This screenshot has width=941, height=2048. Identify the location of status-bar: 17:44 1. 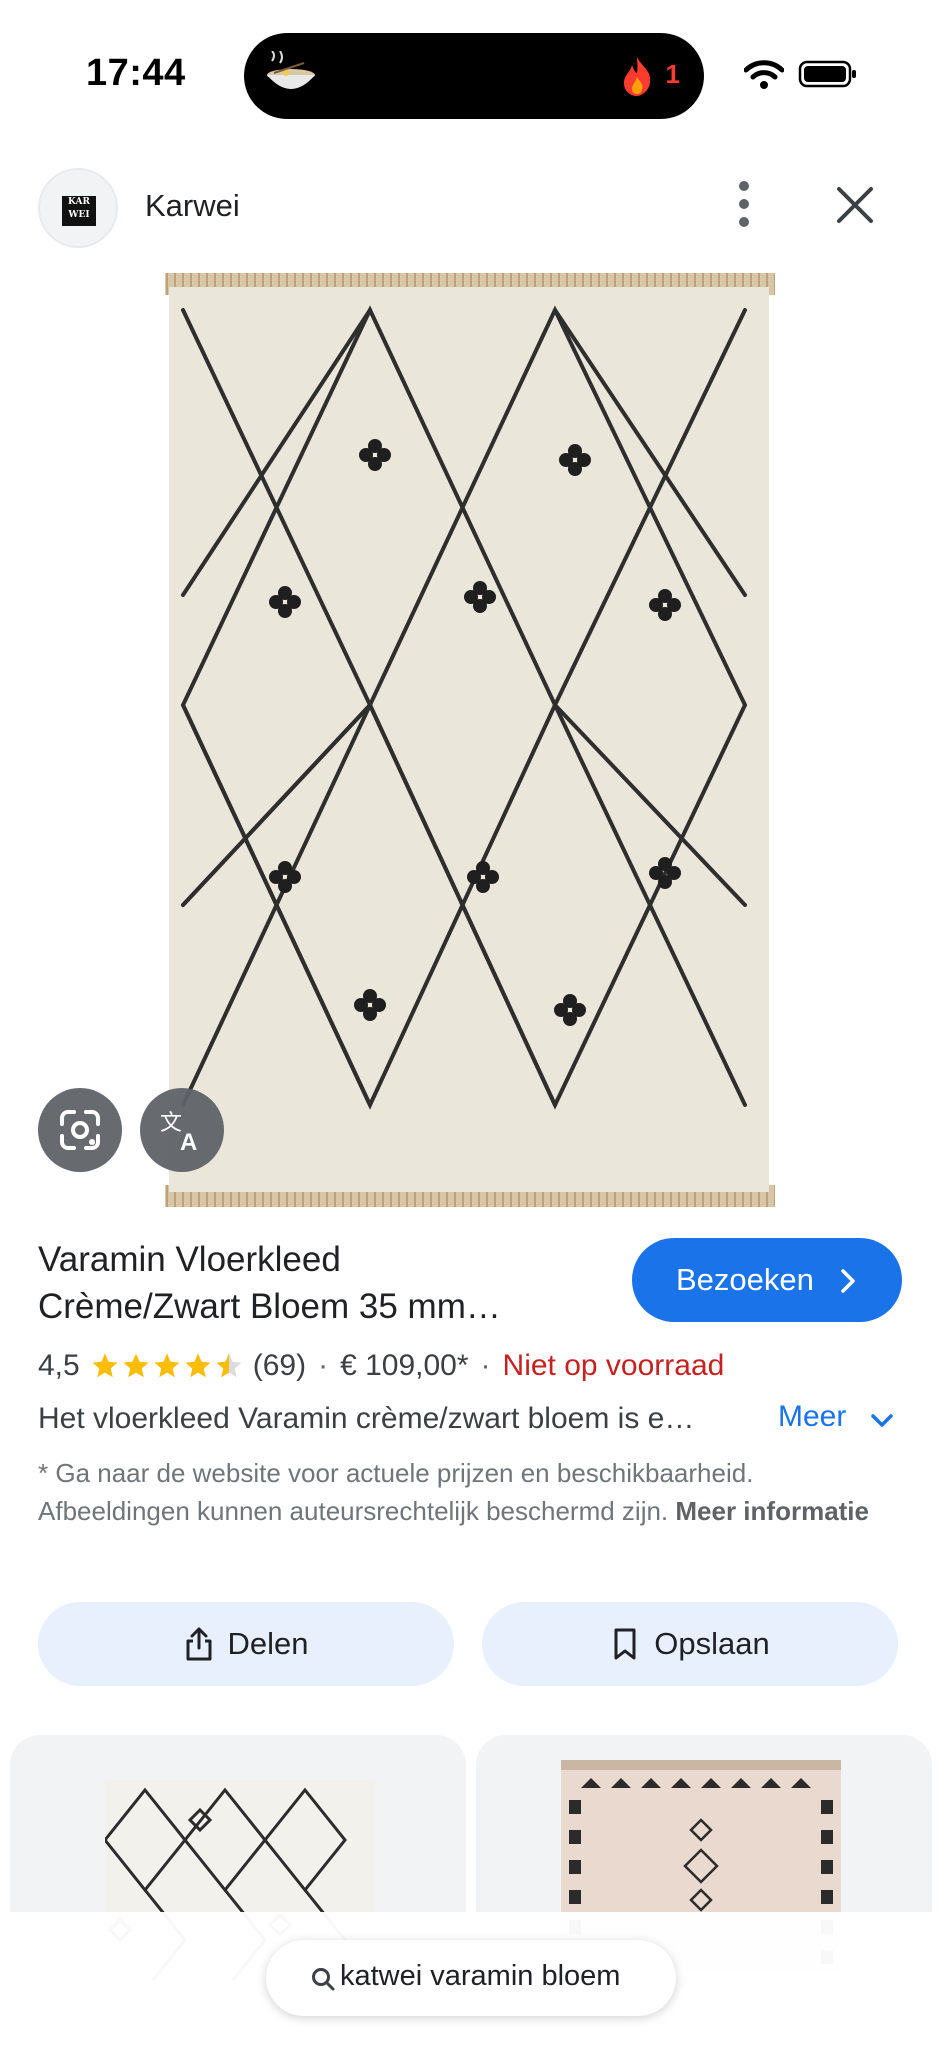
(470, 60).